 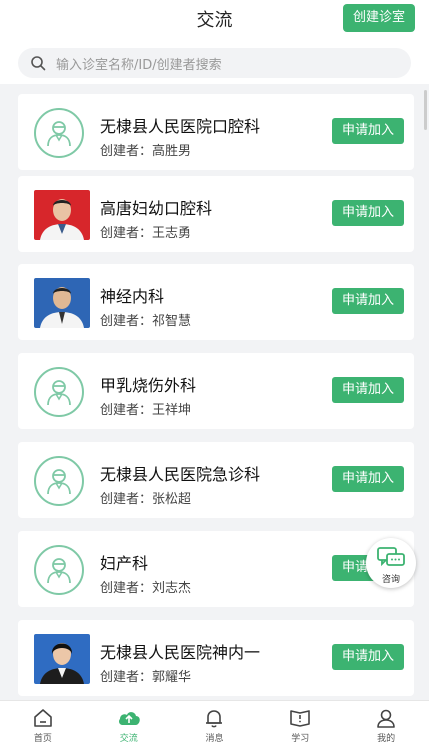 I want to click on clinic-card: 甲乳烧伤外科 创建者：王祥坤 申请加入, so click(x=216, y=391).